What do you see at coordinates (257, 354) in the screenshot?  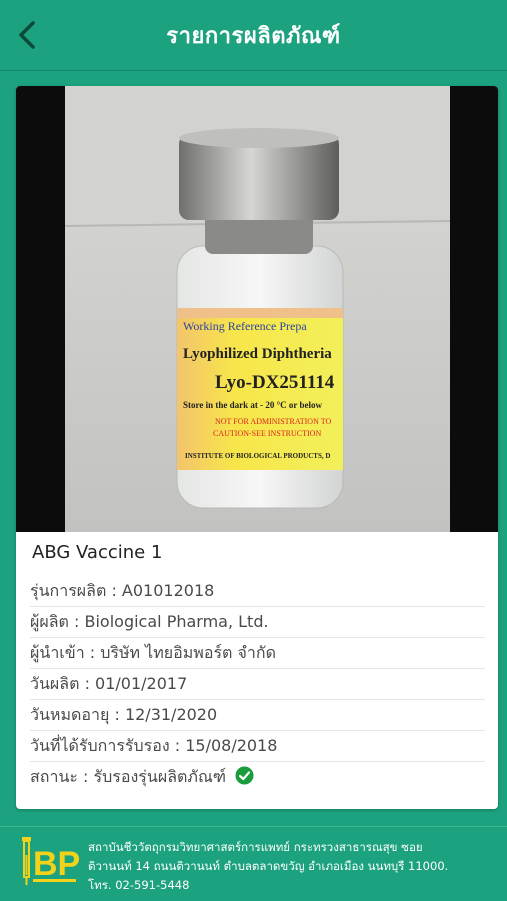 I see `svg-text: Lyophilized Diphtheria` at bounding box center [257, 354].